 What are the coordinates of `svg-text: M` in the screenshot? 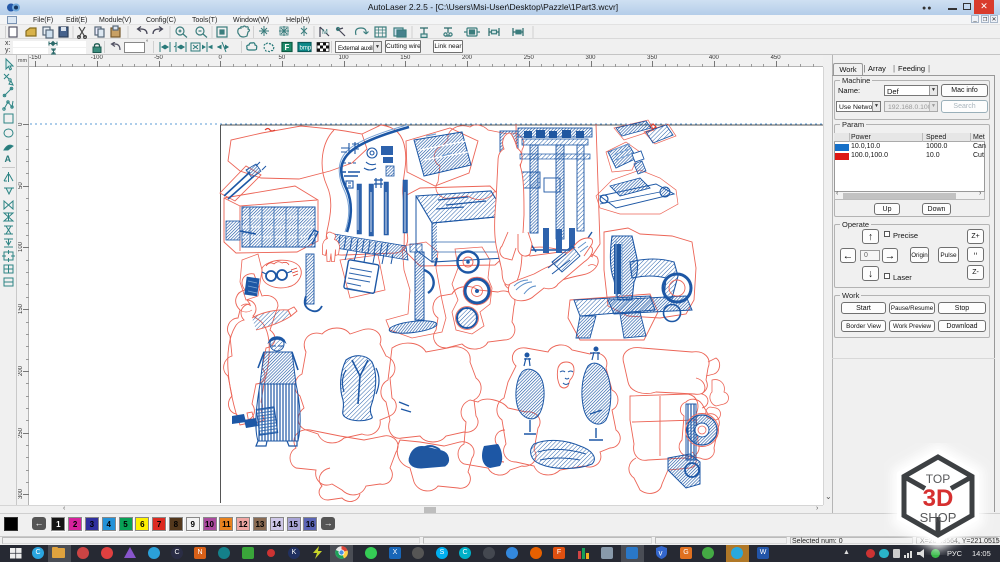 It's located at (325, 32).